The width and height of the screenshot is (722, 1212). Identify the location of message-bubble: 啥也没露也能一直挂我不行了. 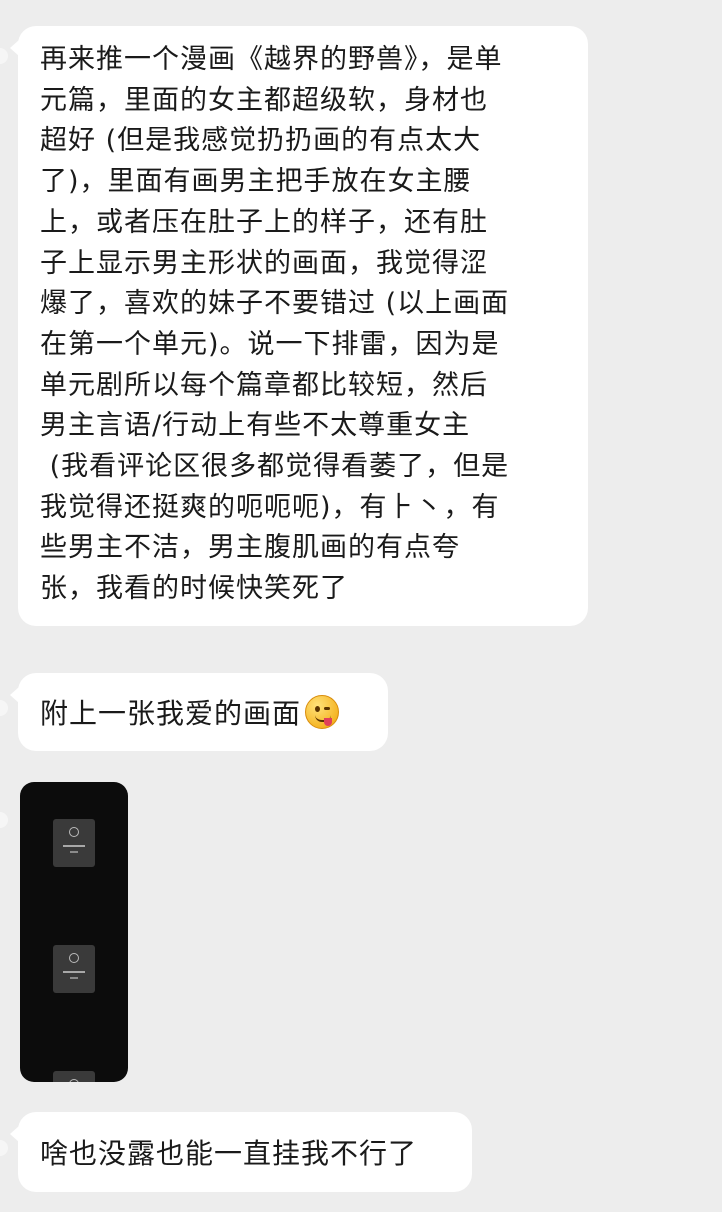
(241, 1152).